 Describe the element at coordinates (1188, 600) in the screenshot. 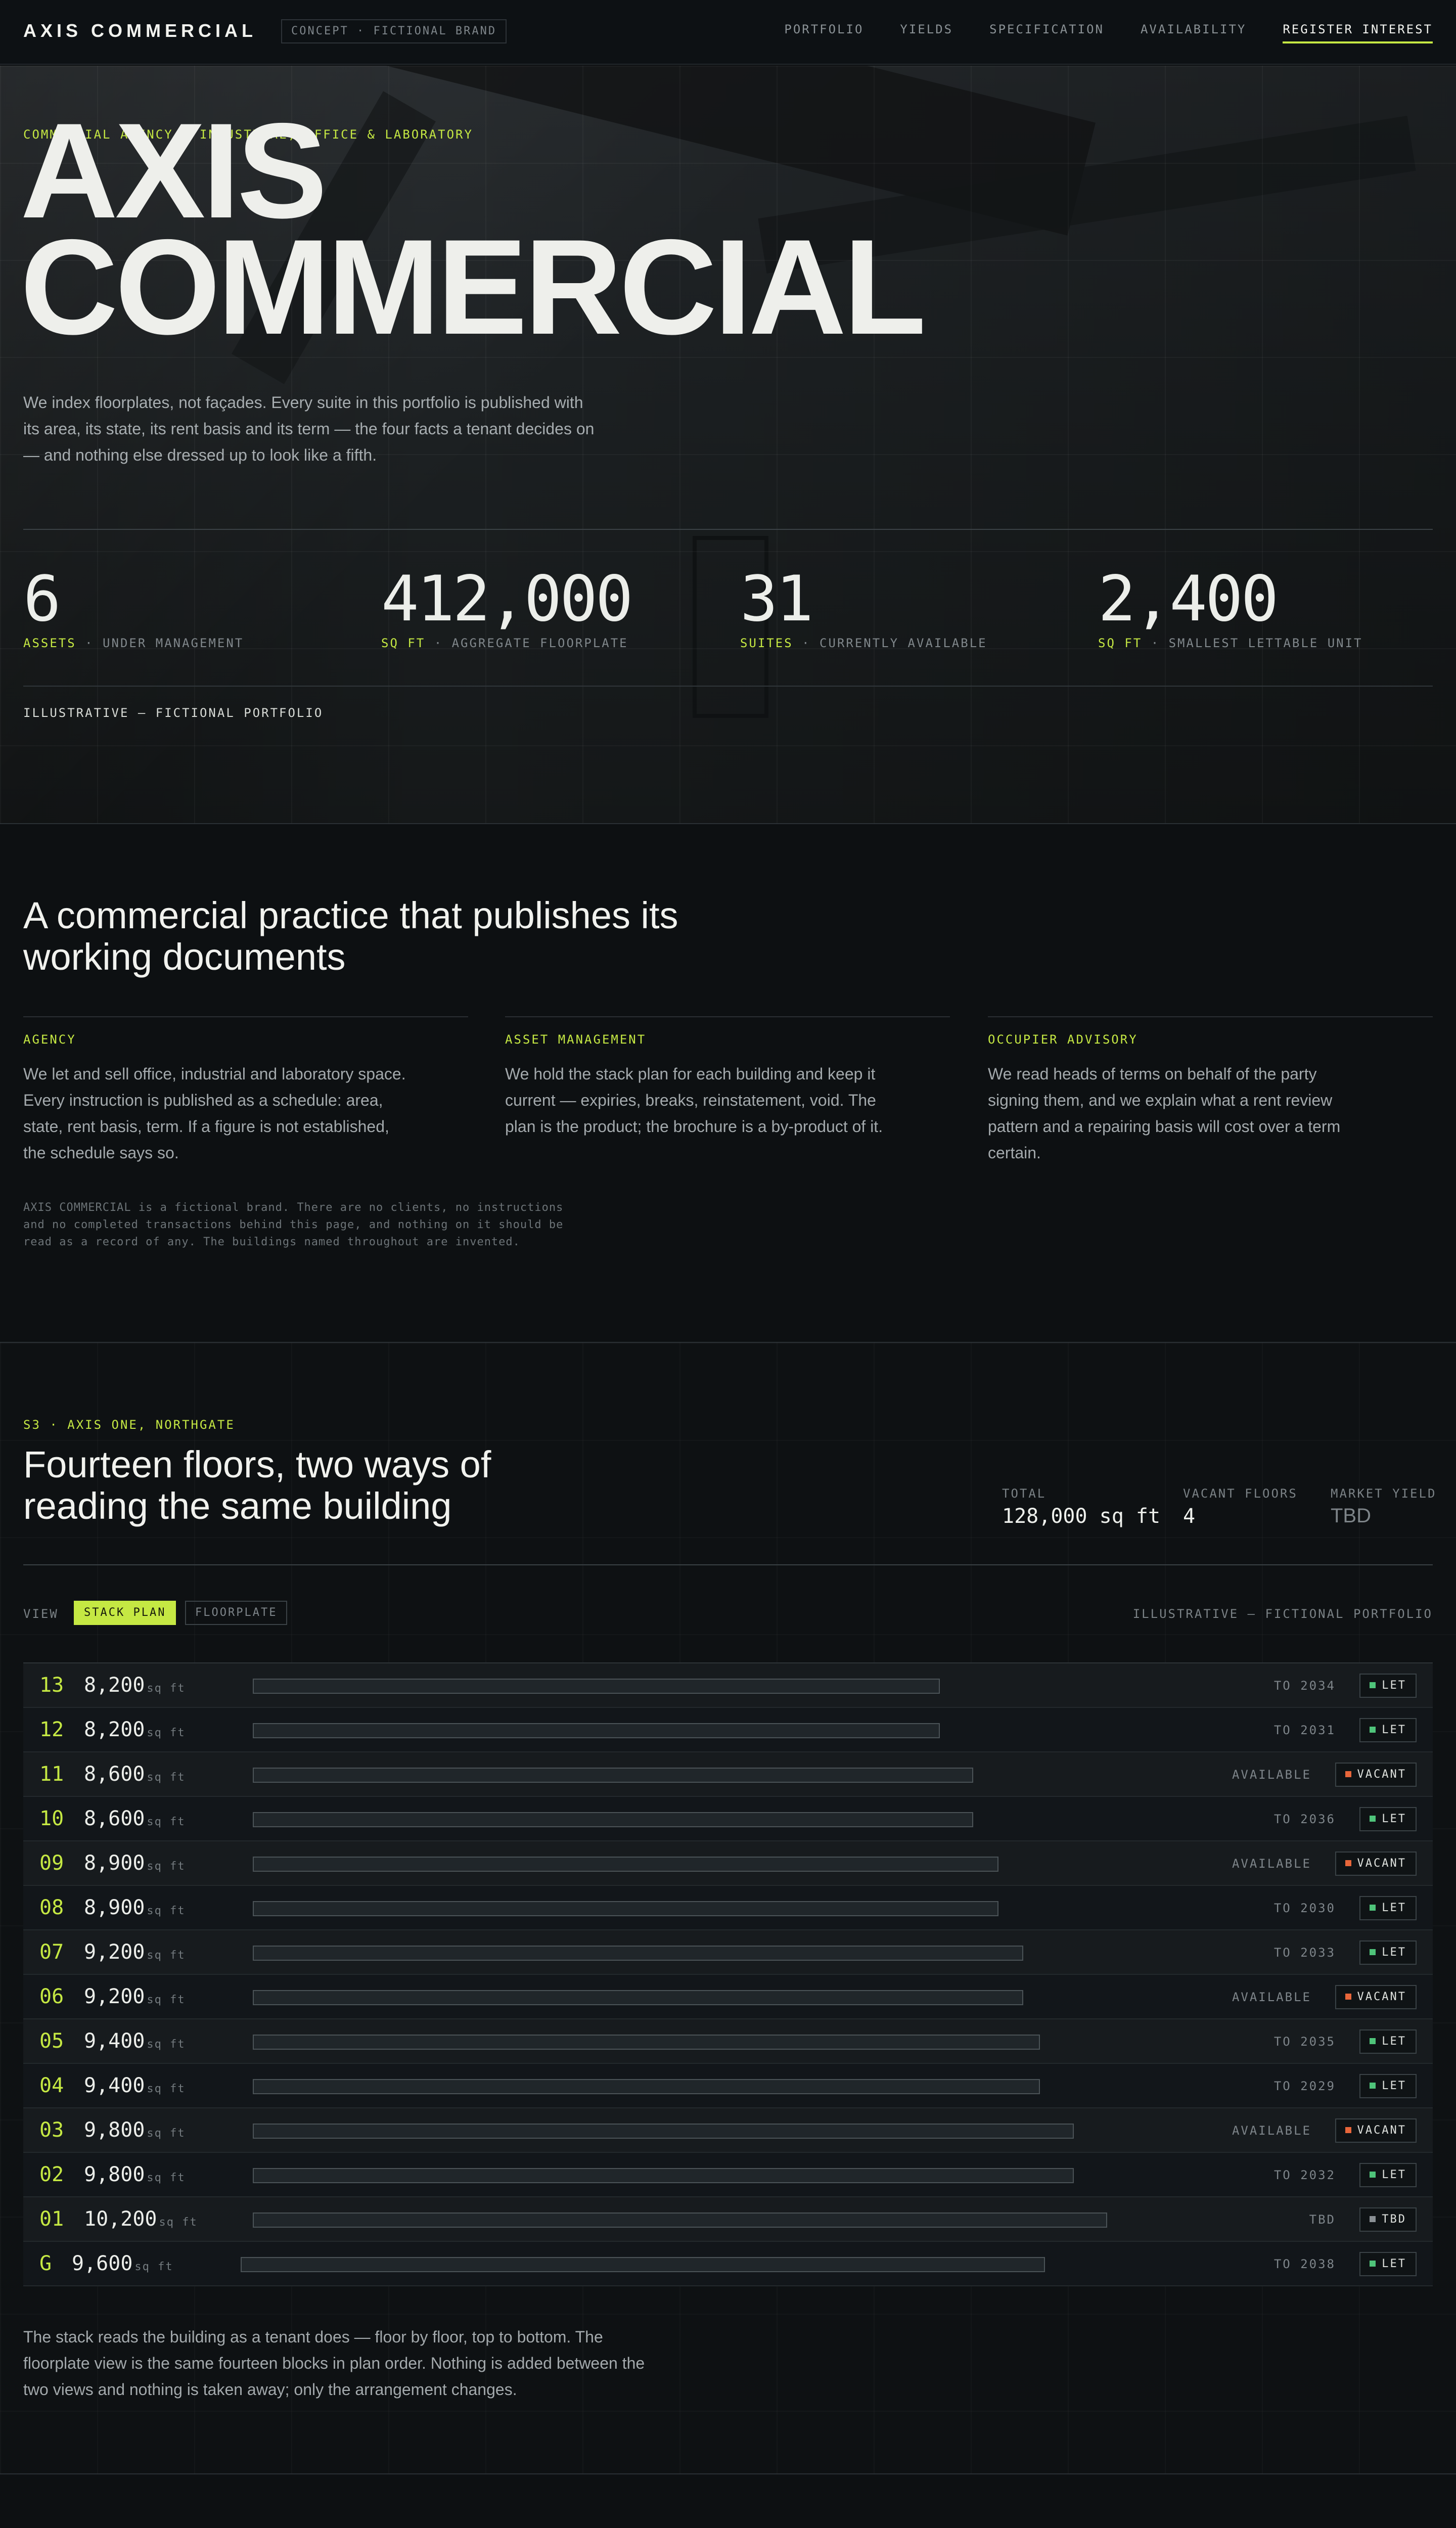

I see `stat-value: 2,400` at that location.